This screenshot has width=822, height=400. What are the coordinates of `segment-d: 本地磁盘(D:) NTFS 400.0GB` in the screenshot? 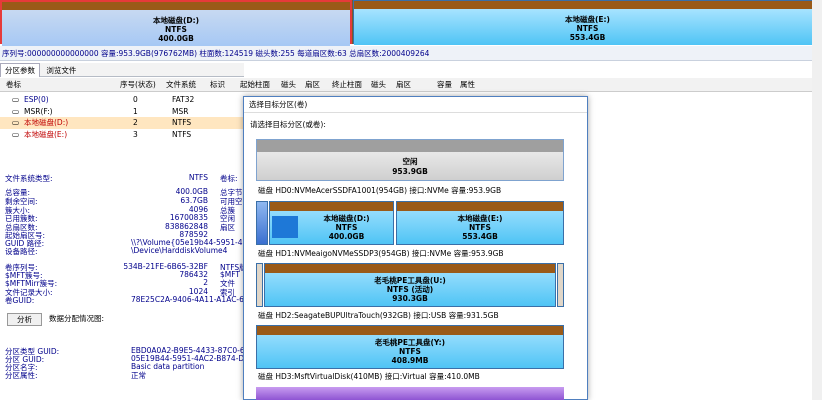 It's located at (331, 223).